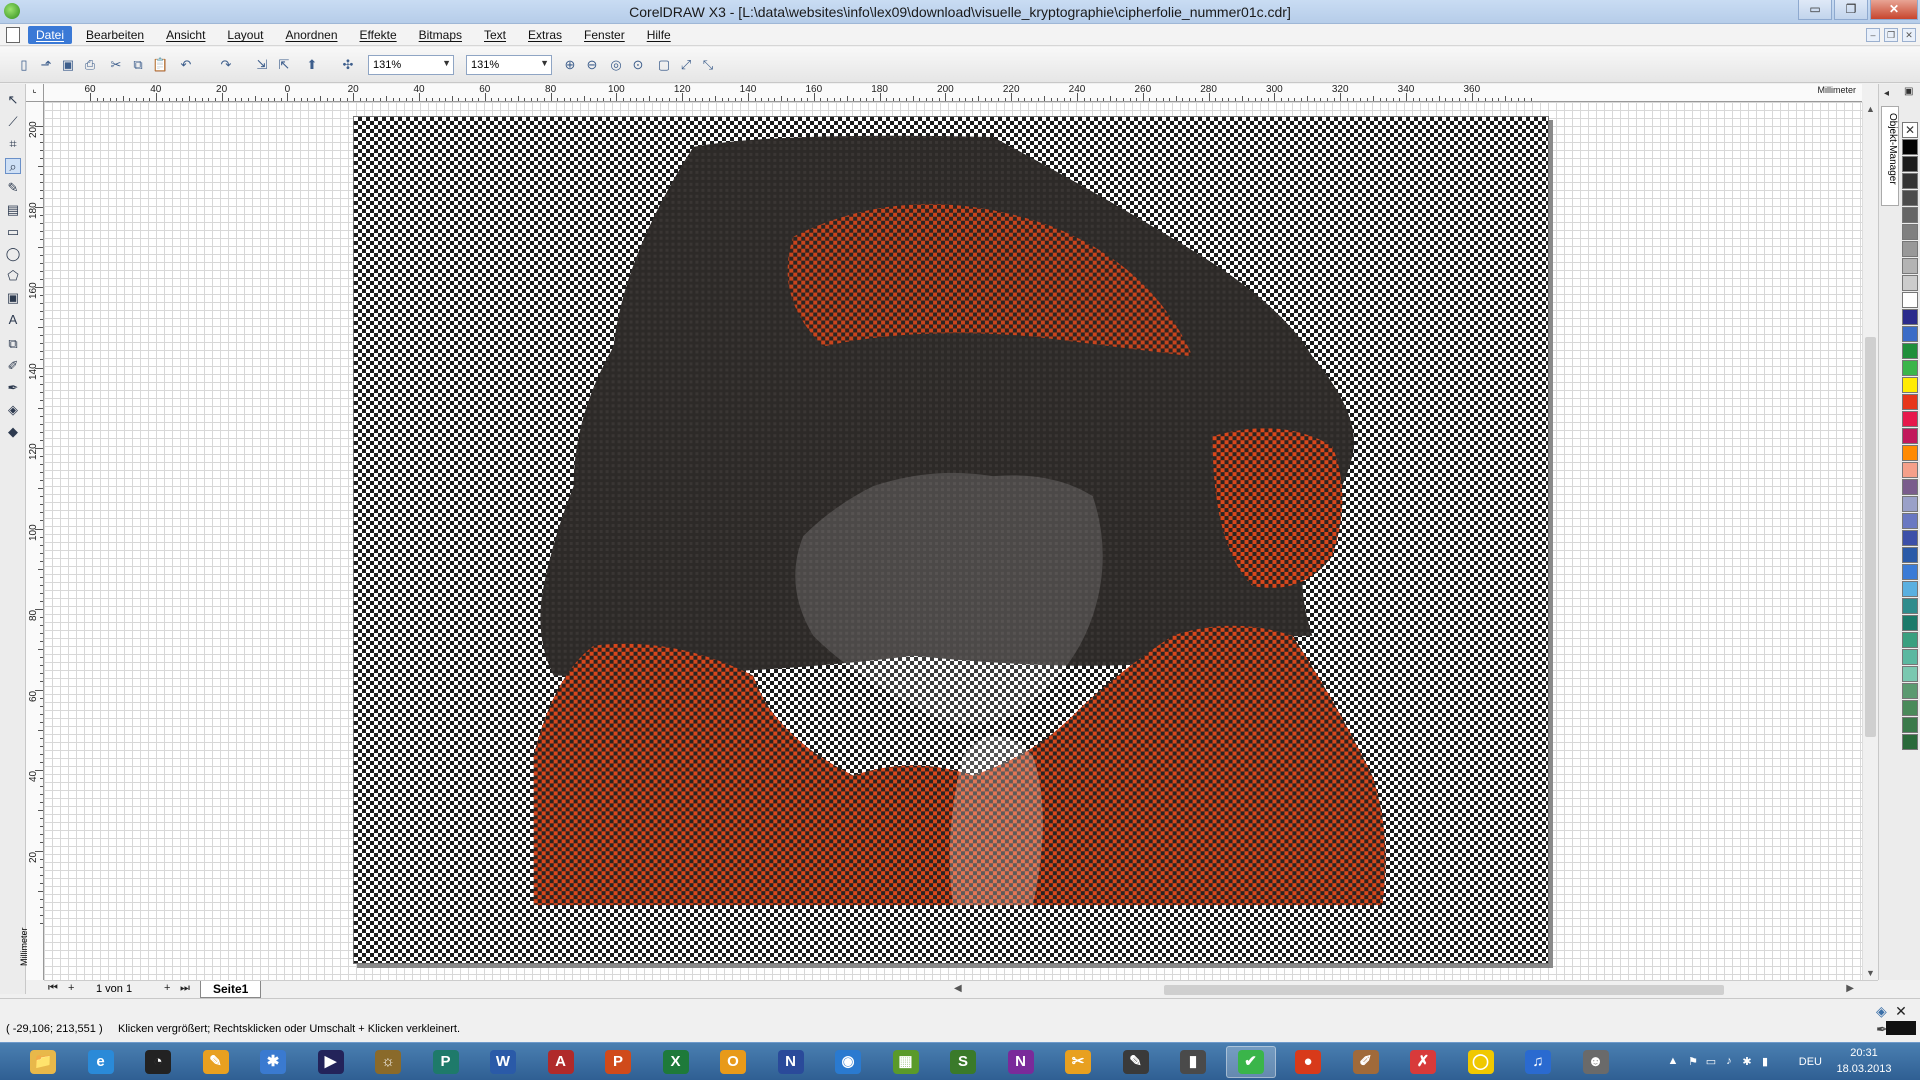  What do you see at coordinates (116, 65) in the screenshot?
I see `cut-icon: ✂` at bounding box center [116, 65].